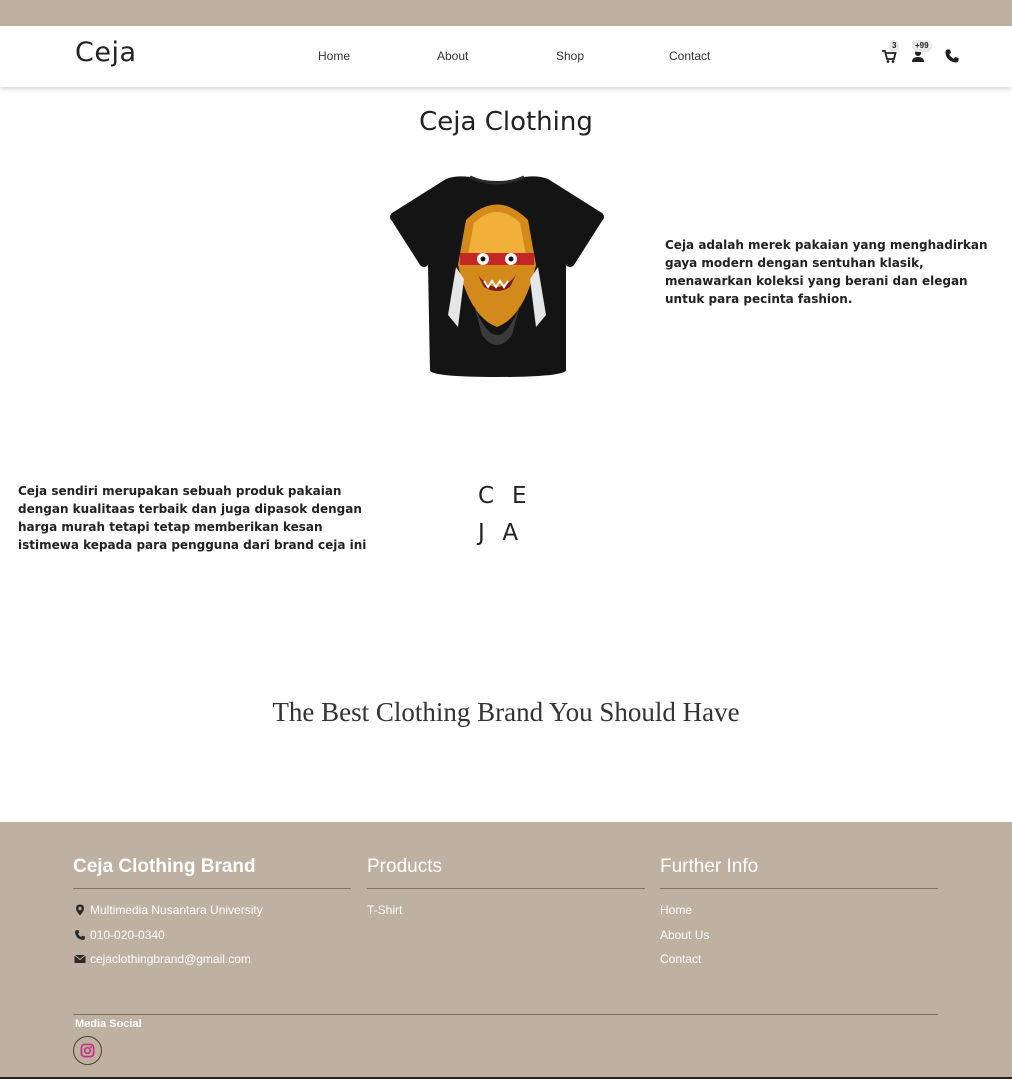 This screenshot has width=1012, height=1079. I want to click on navbar: Ceja Home About Shop Contact 3 +99, so click(506, 56).